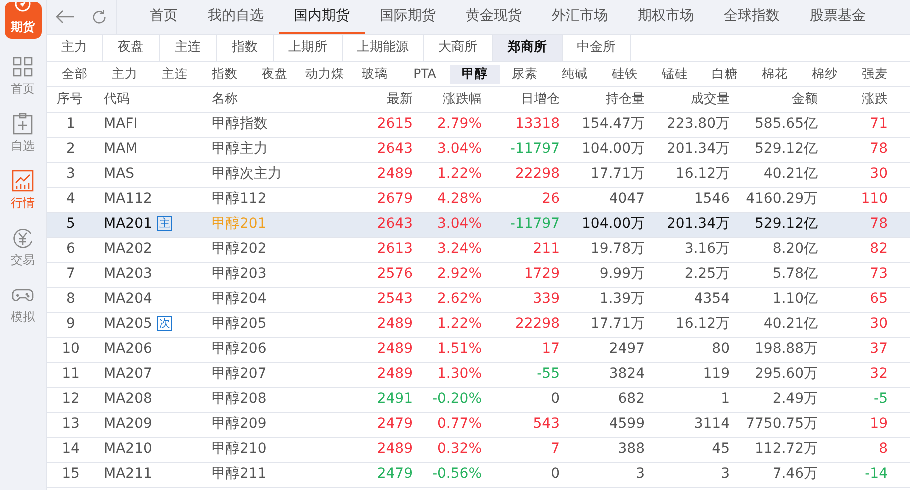 The height and width of the screenshot is (490, 910). What do you see at coordinates (175, 74) in the screenshot?
I see `product-tab: 主连` at bounding box center [175, 74].